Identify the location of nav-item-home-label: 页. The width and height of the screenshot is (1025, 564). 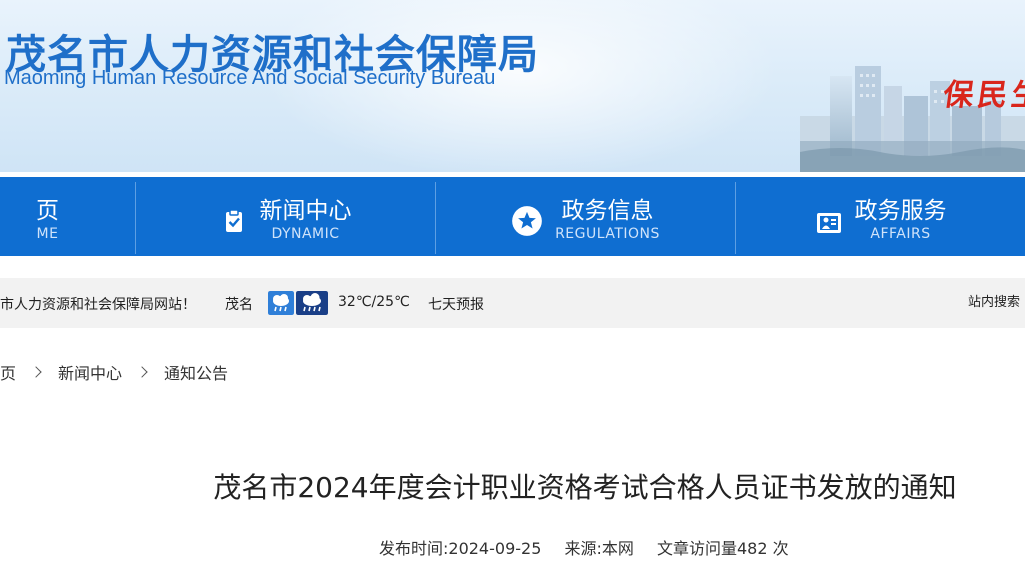
(47, 211).